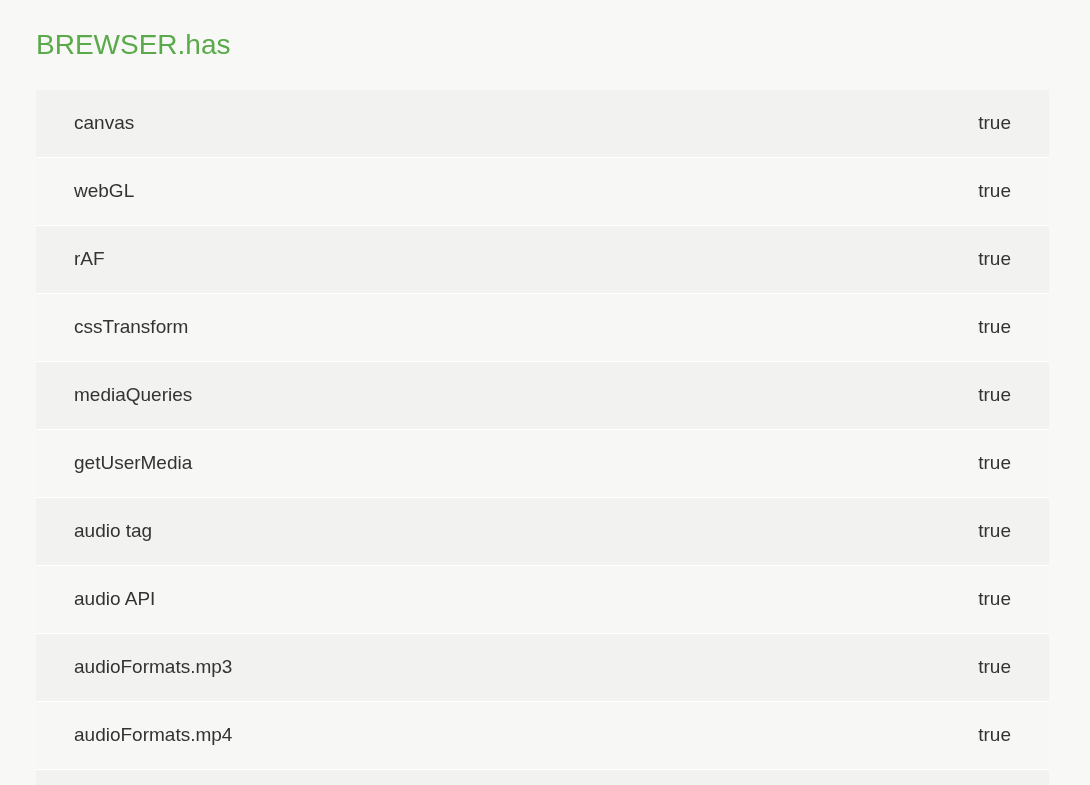  I want to click on property-name: audio tag, so click(113, 531).